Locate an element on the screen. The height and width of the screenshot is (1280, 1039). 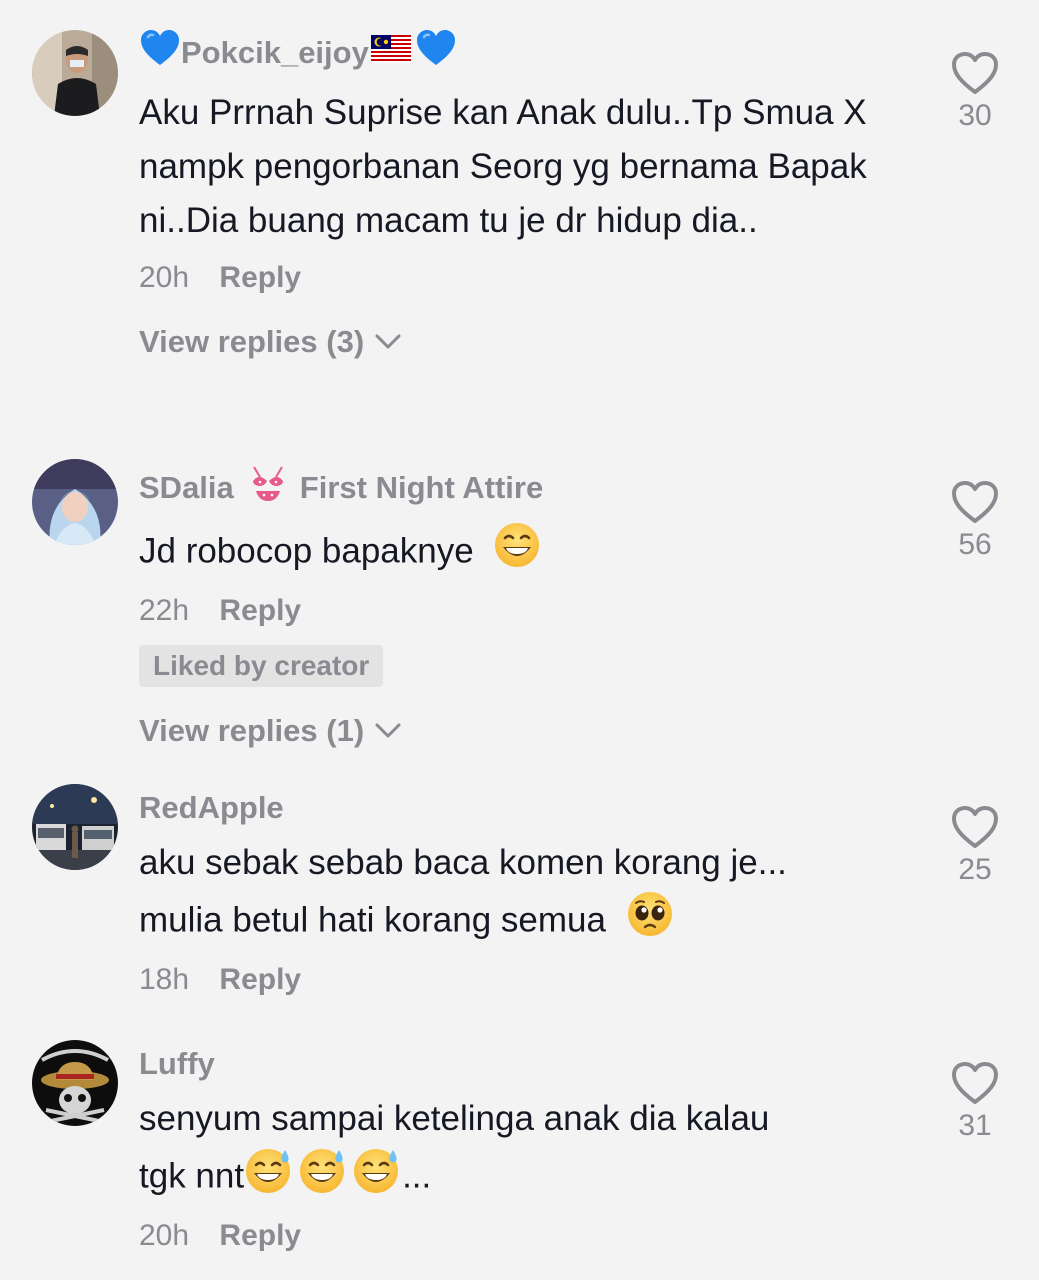
view-replies-label: View replies (1) is located at coordinates (252, 730).